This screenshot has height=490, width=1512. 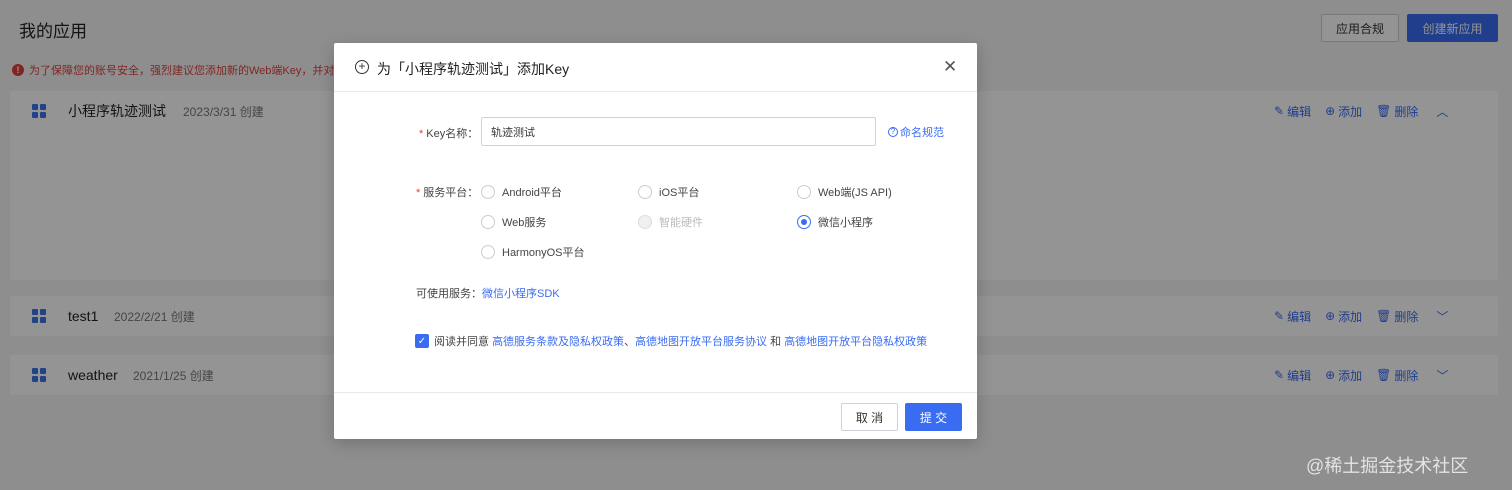 I want to click on radio-android: Android平台, so click(x=521, y=192).